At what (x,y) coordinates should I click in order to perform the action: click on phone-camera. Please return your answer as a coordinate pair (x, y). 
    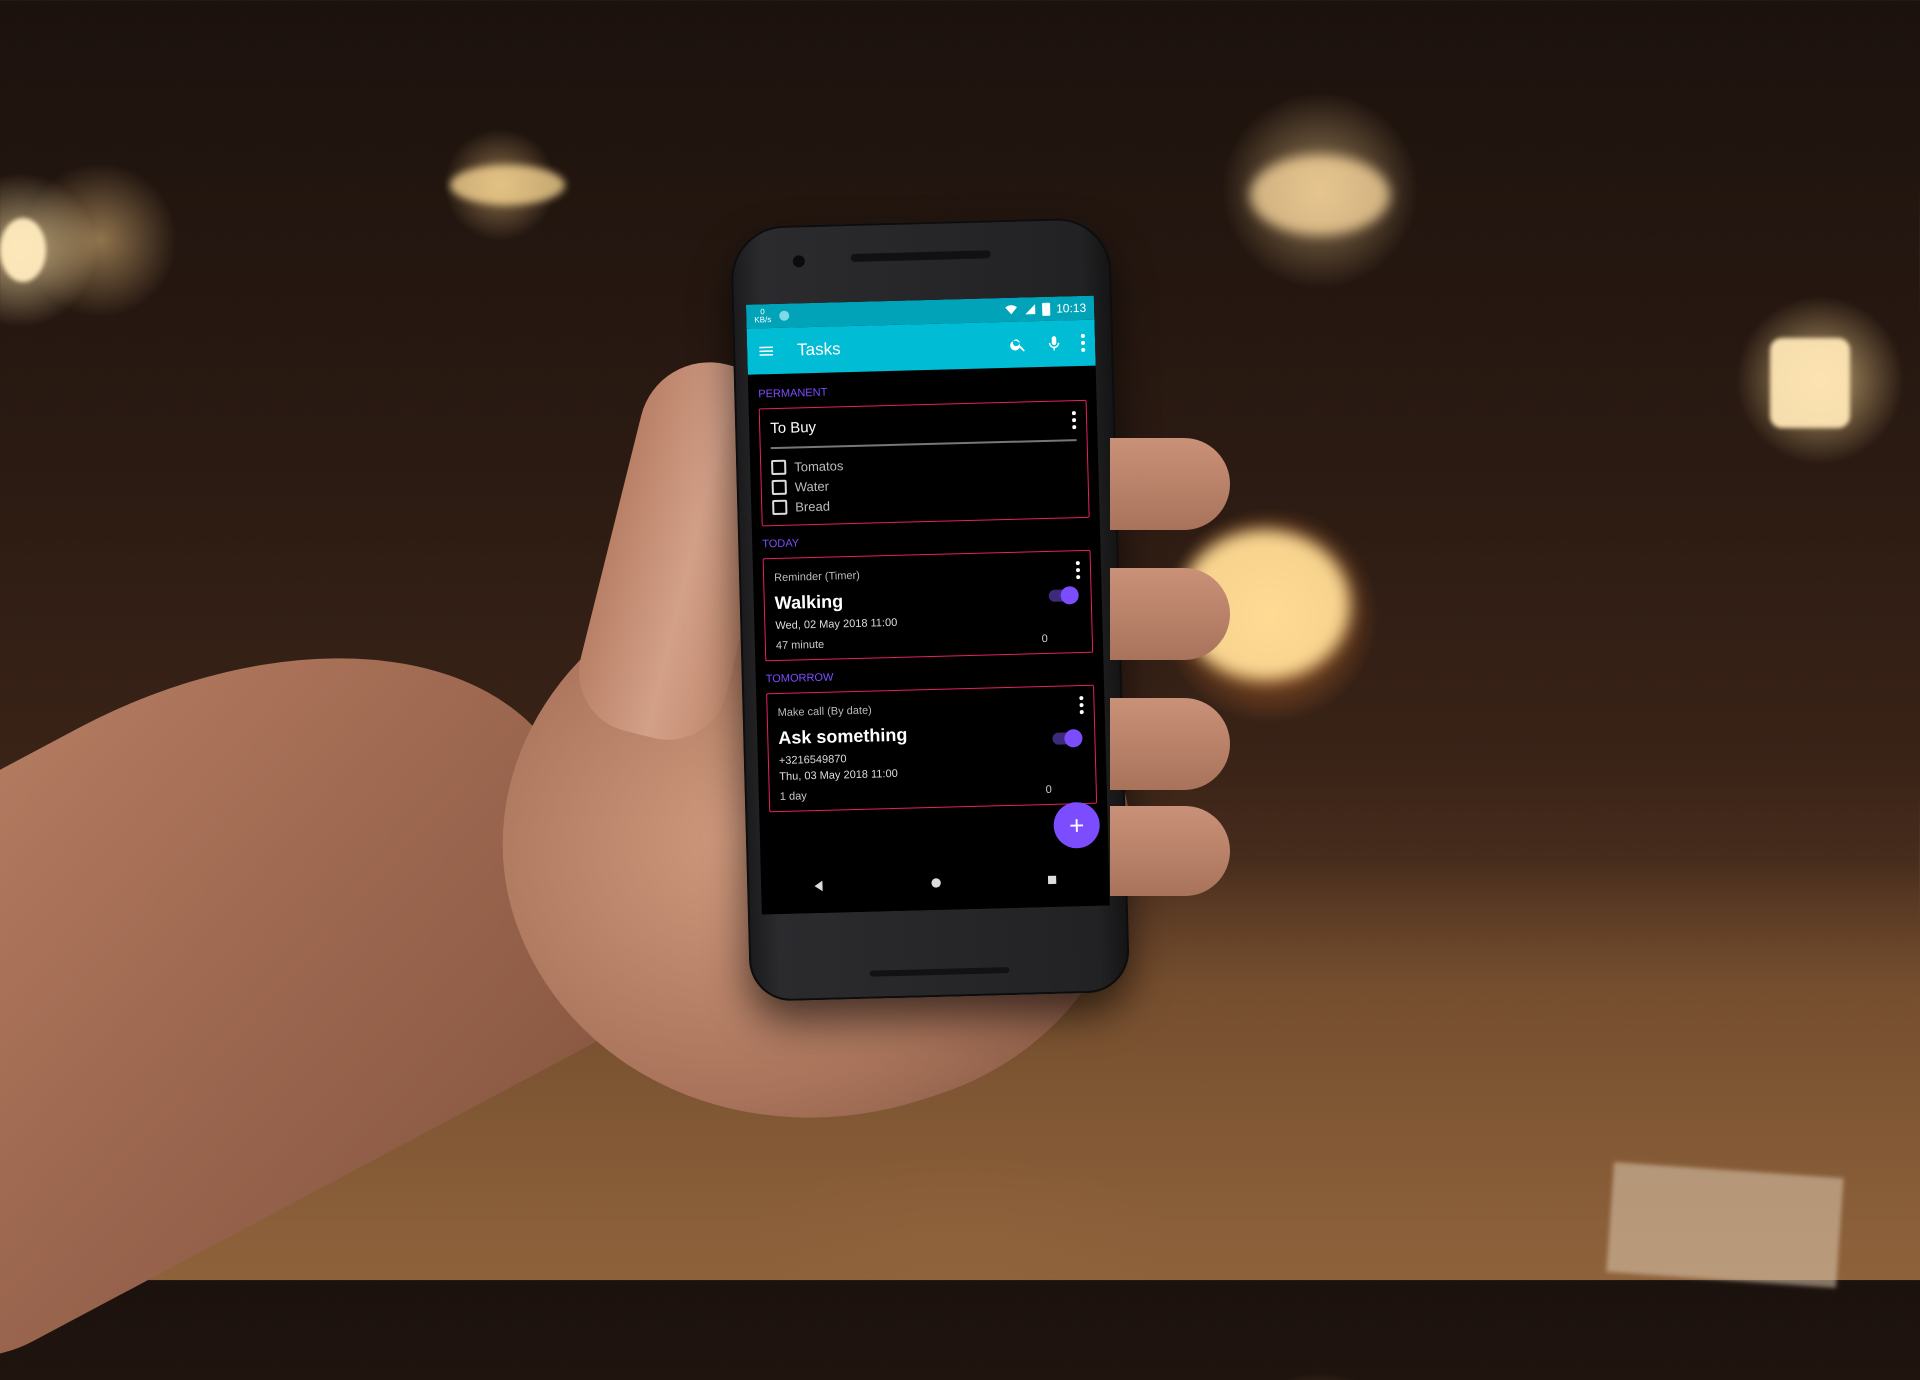
    Looking at the image, I should click on (798, 261).